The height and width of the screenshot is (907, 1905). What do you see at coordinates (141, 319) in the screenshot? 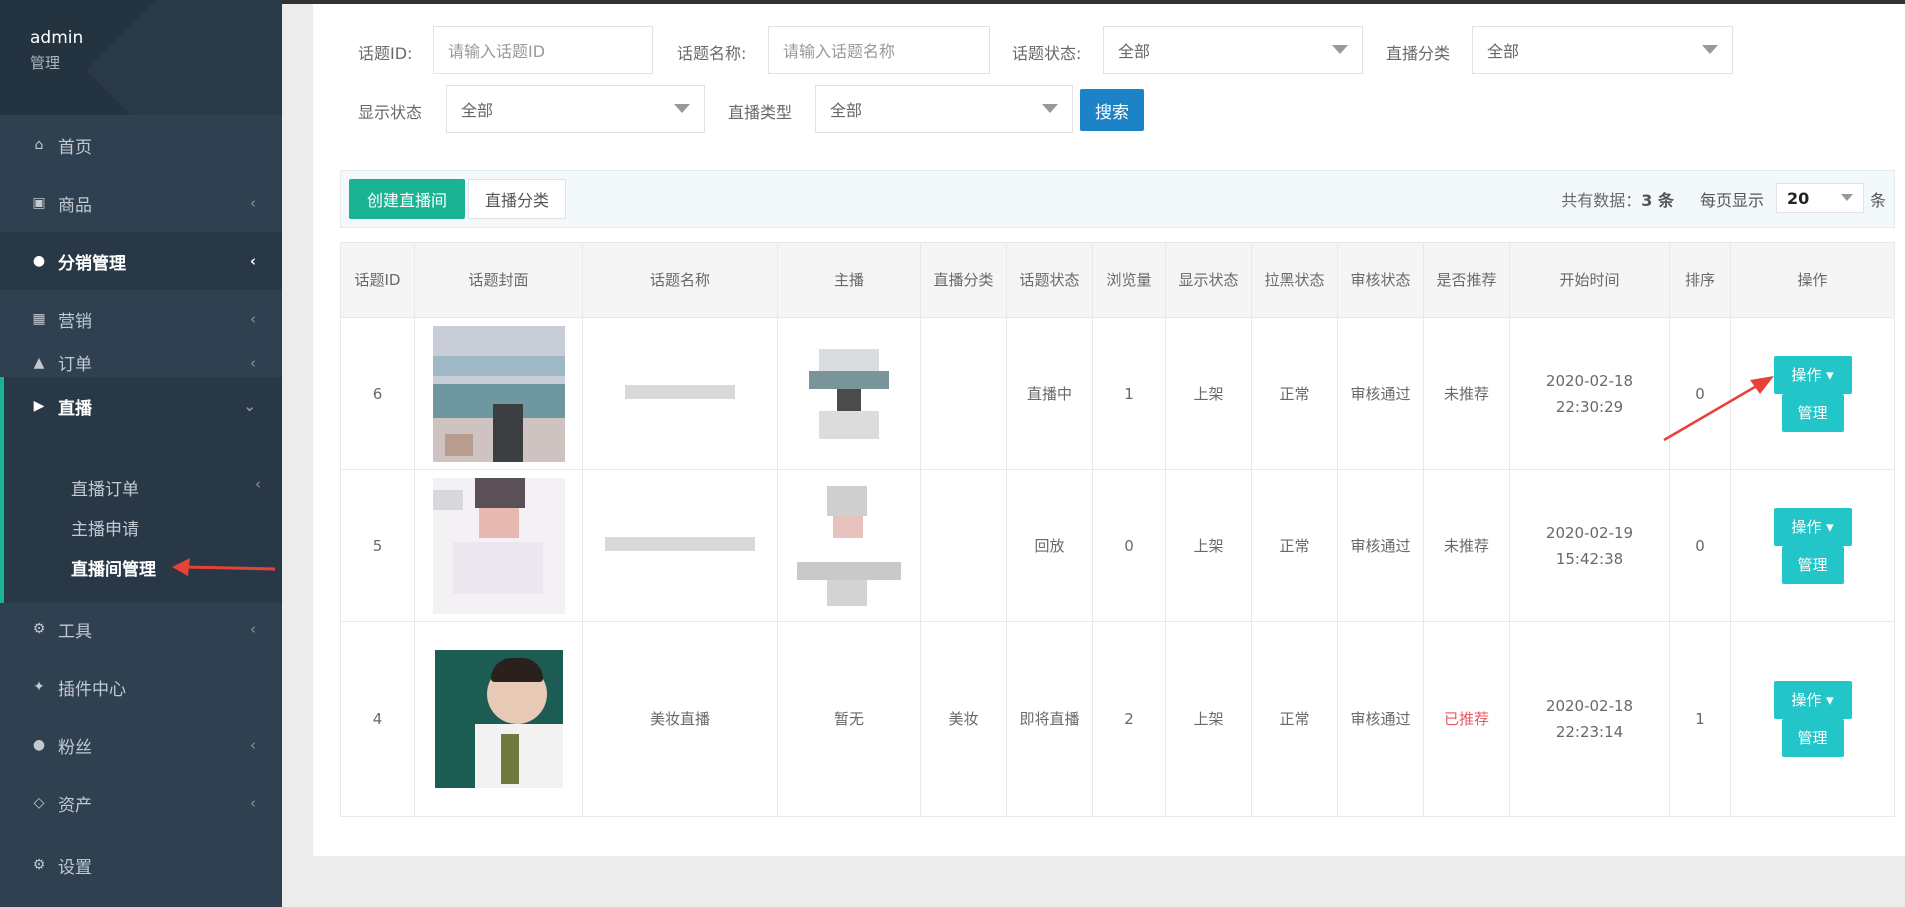
I see `nav-marketing: ▦ 营销 ‹` at bounding box center [141, 319].